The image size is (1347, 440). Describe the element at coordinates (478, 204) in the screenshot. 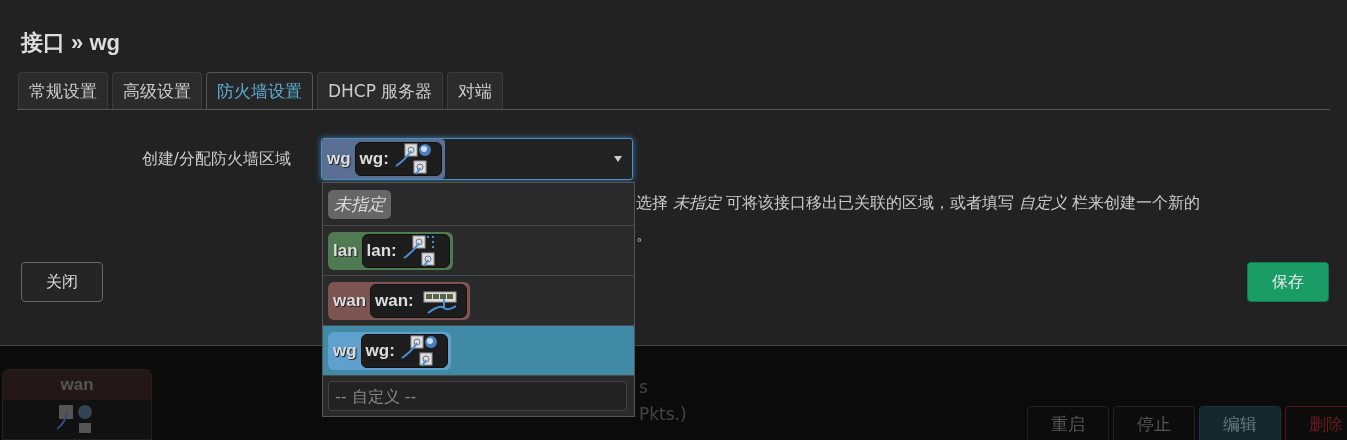

I see `dropdown-option: 未指定` at that location.